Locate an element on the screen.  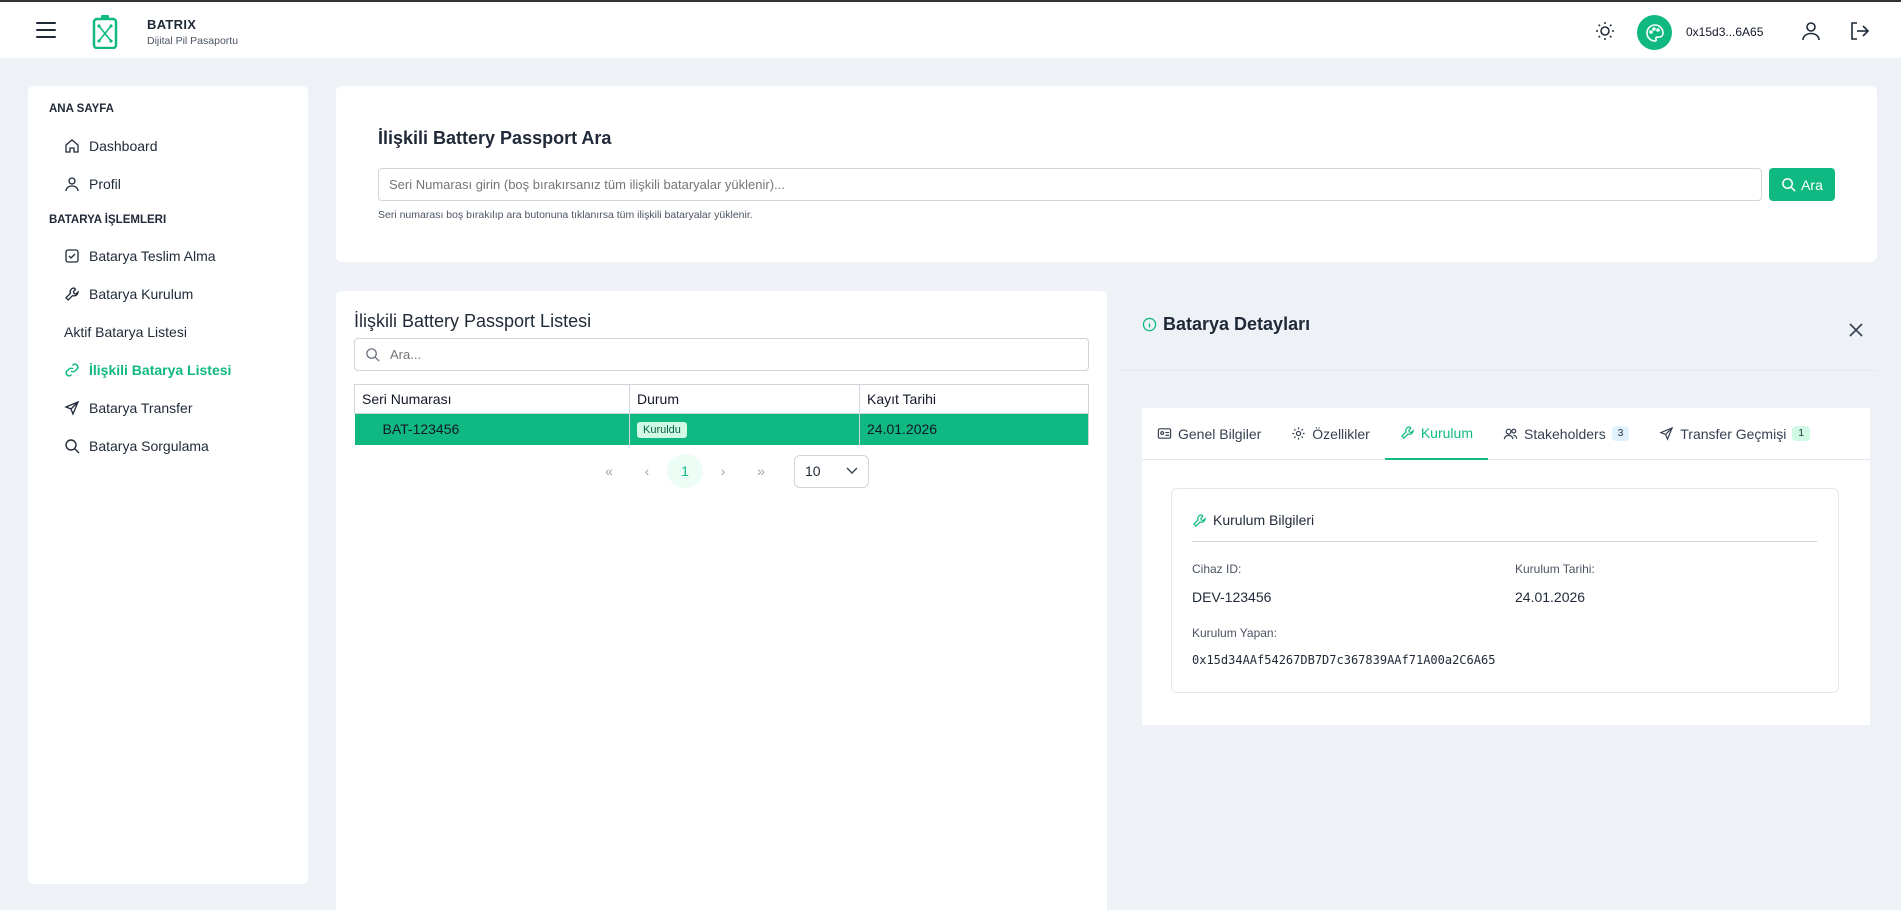
brand-name: BATRIX is located at coordinates (172, 24).